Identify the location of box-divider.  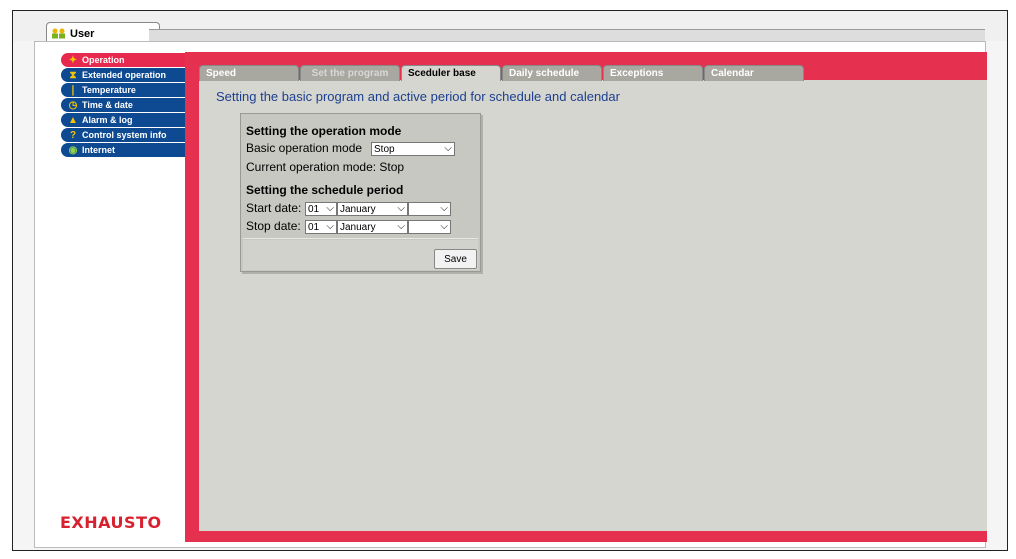
(360, 238).